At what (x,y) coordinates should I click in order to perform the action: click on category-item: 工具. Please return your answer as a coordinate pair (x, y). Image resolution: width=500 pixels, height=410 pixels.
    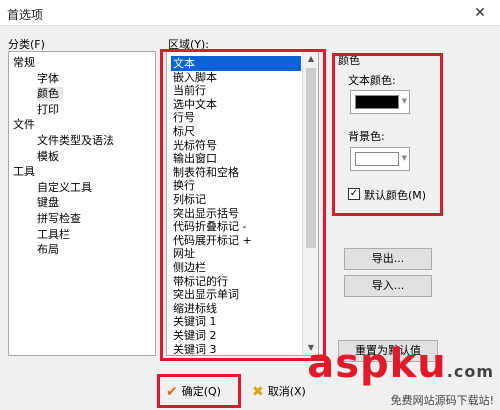
    Looking at the image, I should click on (26, 172).